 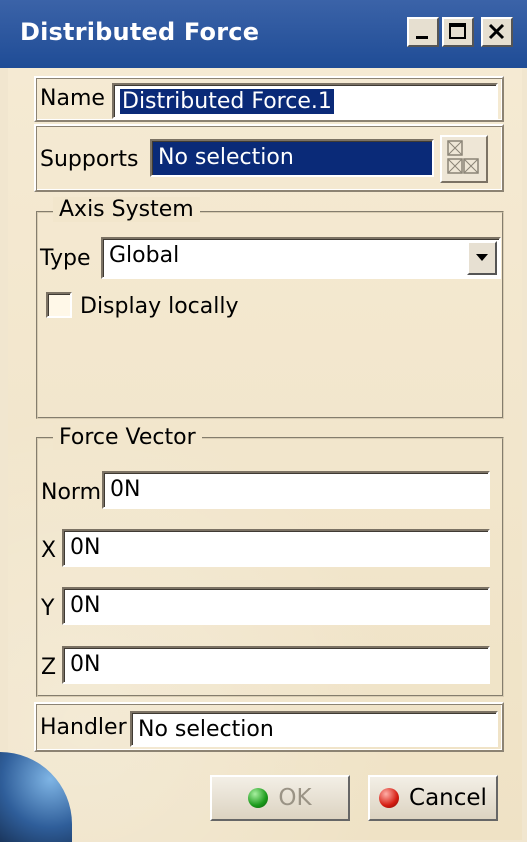 I want to click on maximize-button, so click(x=458, y=32).